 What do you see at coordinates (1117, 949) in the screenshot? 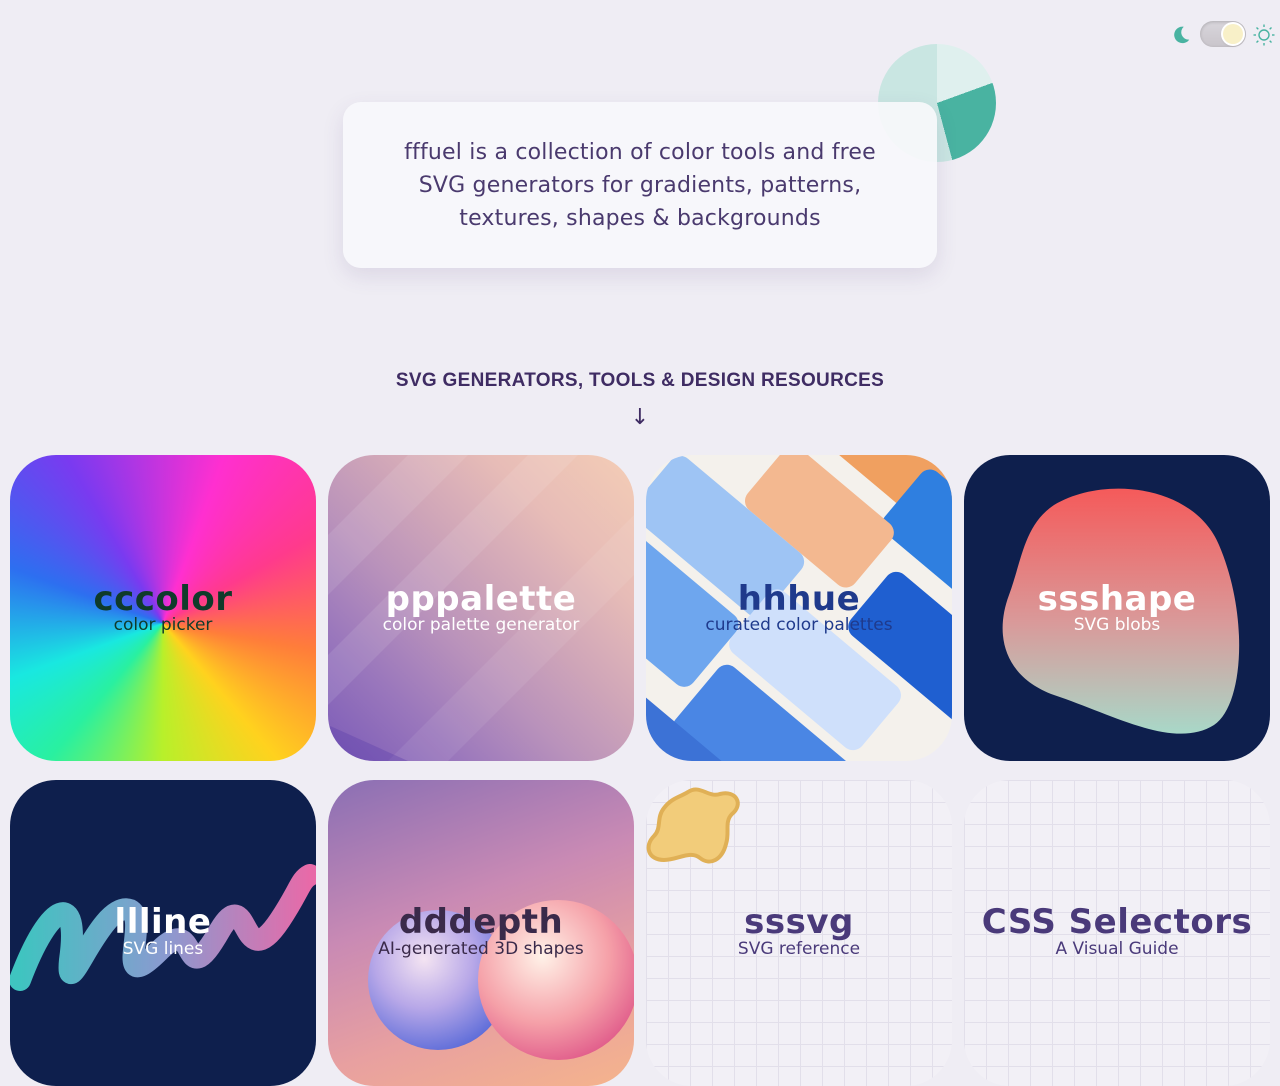
I see `tool-description: A Visual Guide` at bounding box center [1117, 949].